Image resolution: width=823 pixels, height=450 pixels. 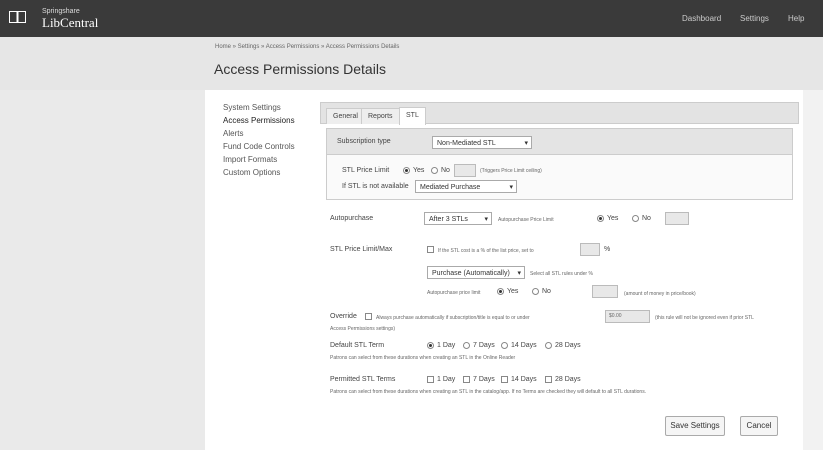 What do you see at coordinates (375, 186) in the screenshot?
I see `stl-not-available-label: If STL is not available` at bounding box center [375, 186].